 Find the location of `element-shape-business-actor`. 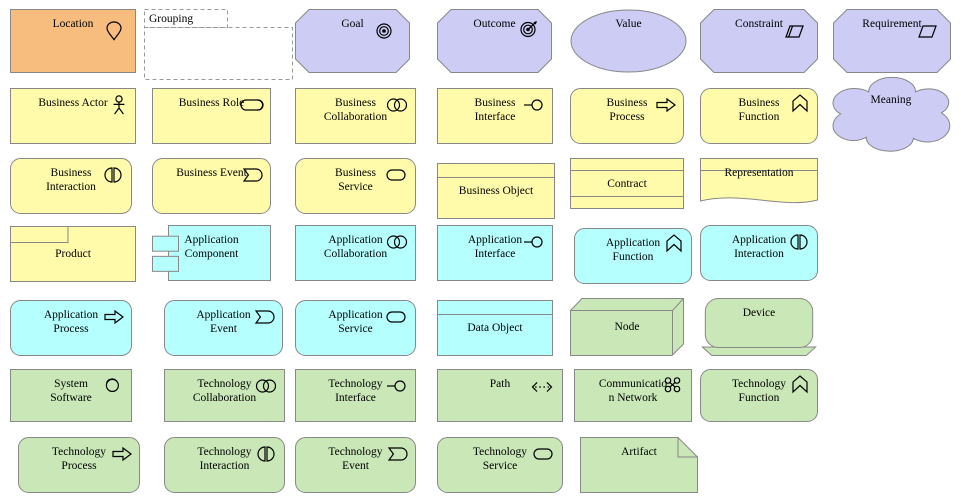

element-shape-business-actor is located at coordinates (73, 116).